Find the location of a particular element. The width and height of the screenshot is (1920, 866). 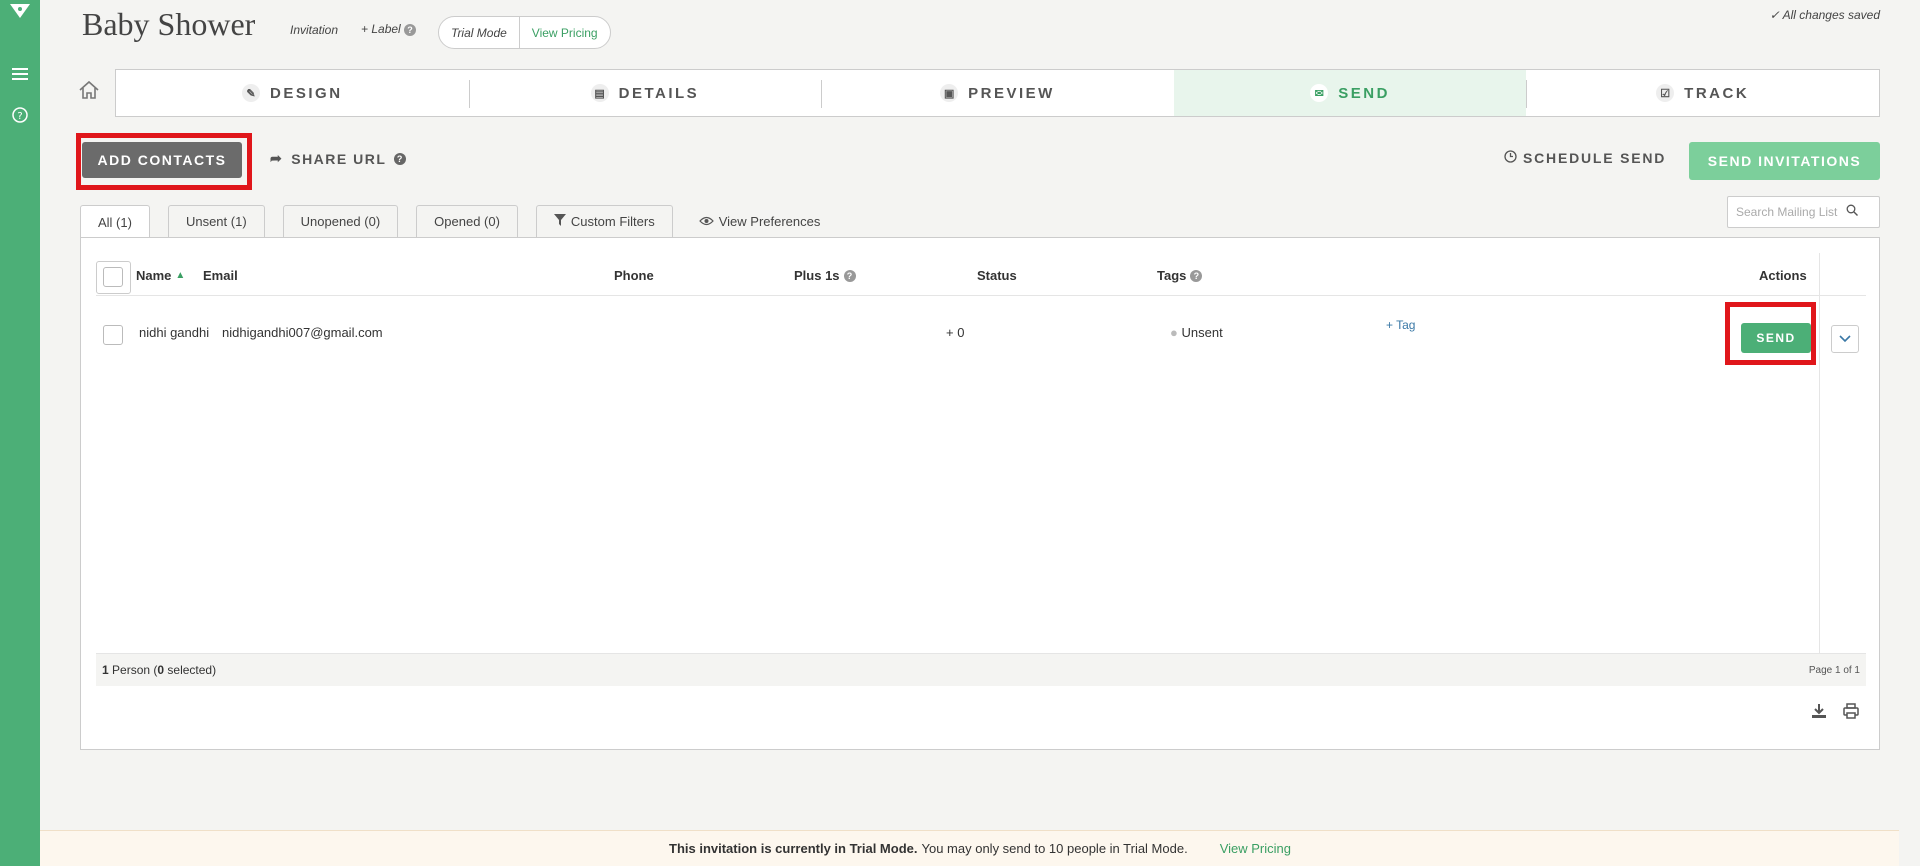

left-sidebar: ? is located at coordinates (20, 433).